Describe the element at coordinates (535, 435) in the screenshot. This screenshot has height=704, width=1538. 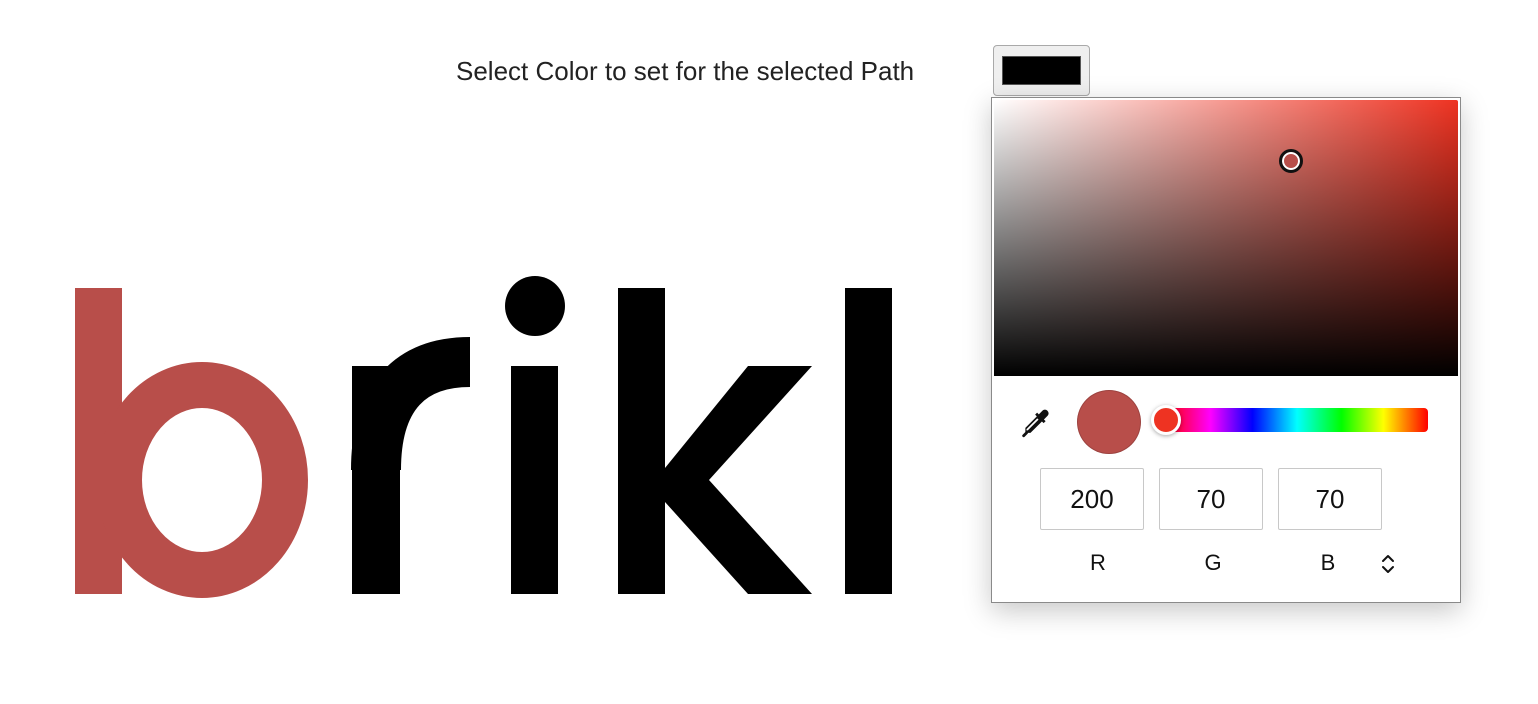
I see `logo-letter-i` at that location.